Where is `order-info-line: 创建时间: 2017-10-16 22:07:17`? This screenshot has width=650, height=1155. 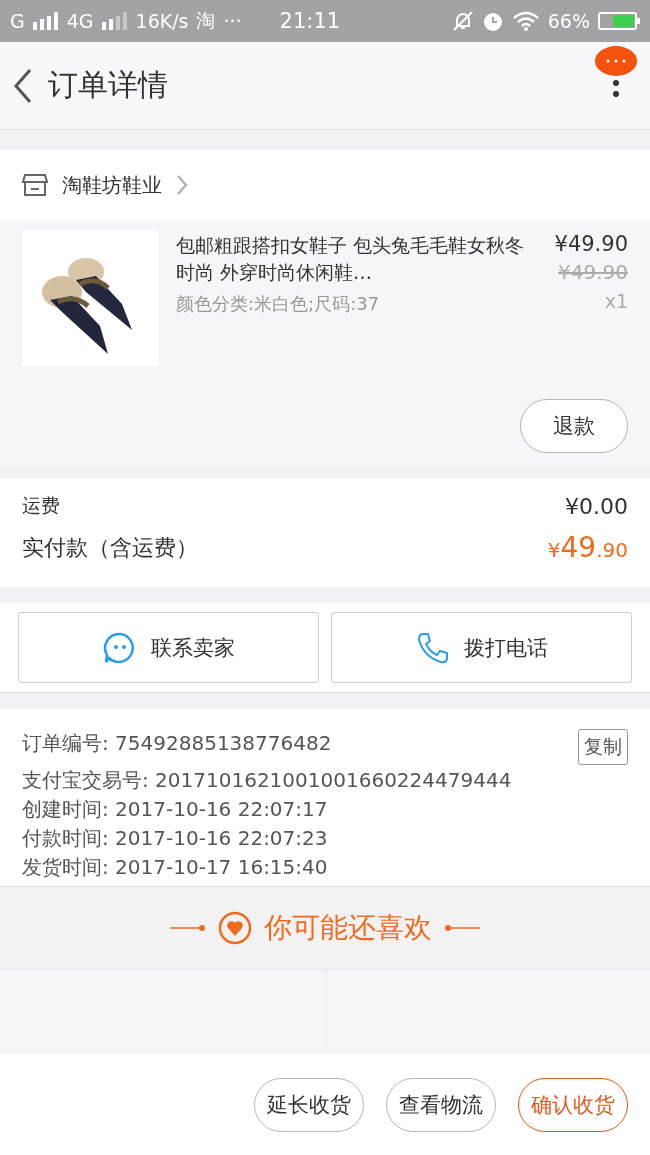 order-info-line: 创建时间: 2017-10-16 22:07:17 is located at coordinates (175, 809).